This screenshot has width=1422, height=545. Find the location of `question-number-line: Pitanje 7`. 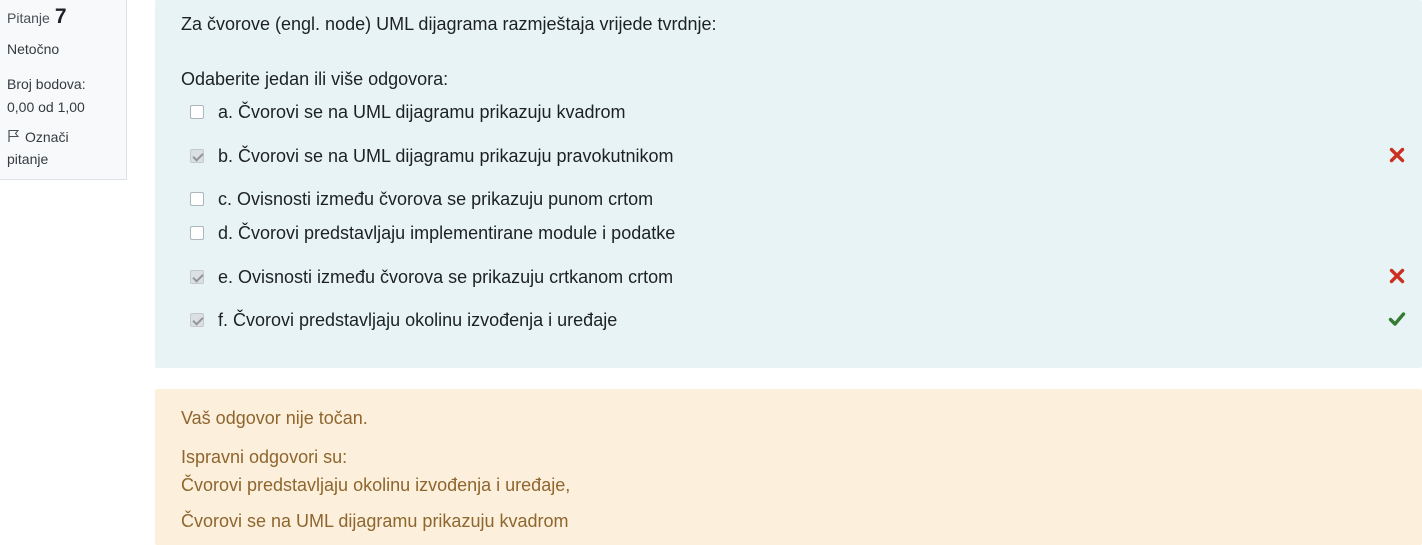

question-number-line: Pitanje 7 is located at coordinates (63, 17).